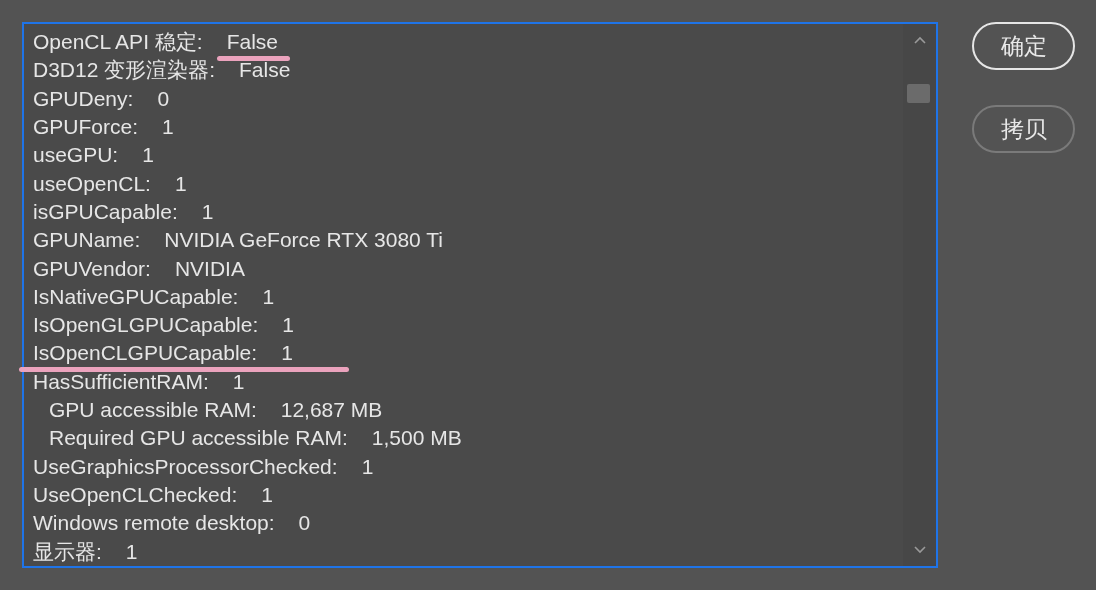  What do you see at coordinates (92, 183) in the screenshot?
I see `info-label: useOpenCL:` at bounding box center [92, 183].